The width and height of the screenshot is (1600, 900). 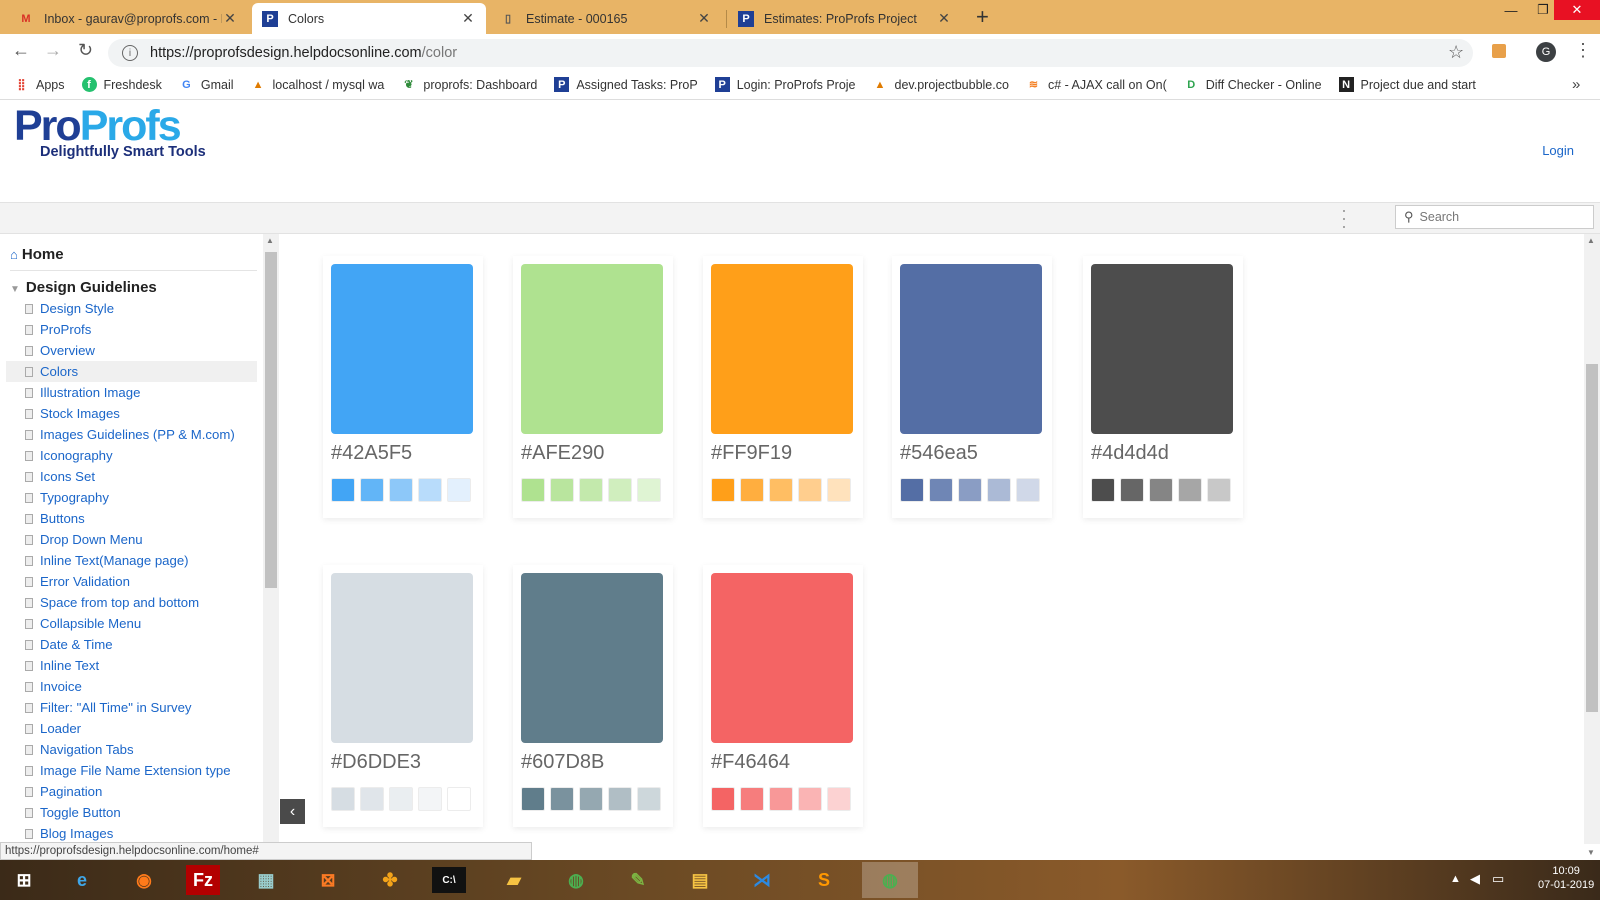 What do you see at coordinates (131, 329) in the screenshot?
I see `sidebar-item-proprofs: ProProfs` at bounding box center [131, 329].